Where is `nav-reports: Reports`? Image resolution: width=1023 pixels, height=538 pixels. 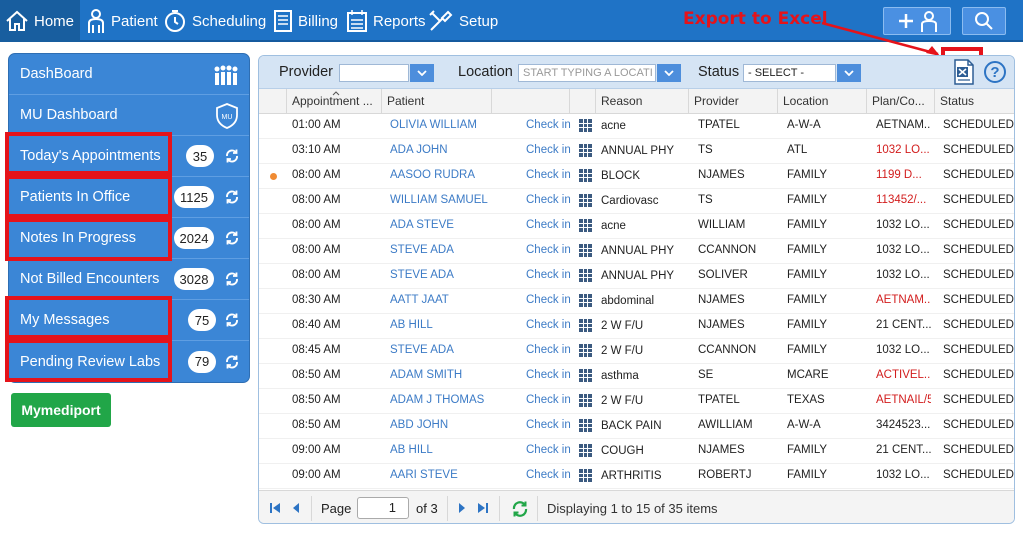 nav-reports: Reports is located at coordinates (386, 21).